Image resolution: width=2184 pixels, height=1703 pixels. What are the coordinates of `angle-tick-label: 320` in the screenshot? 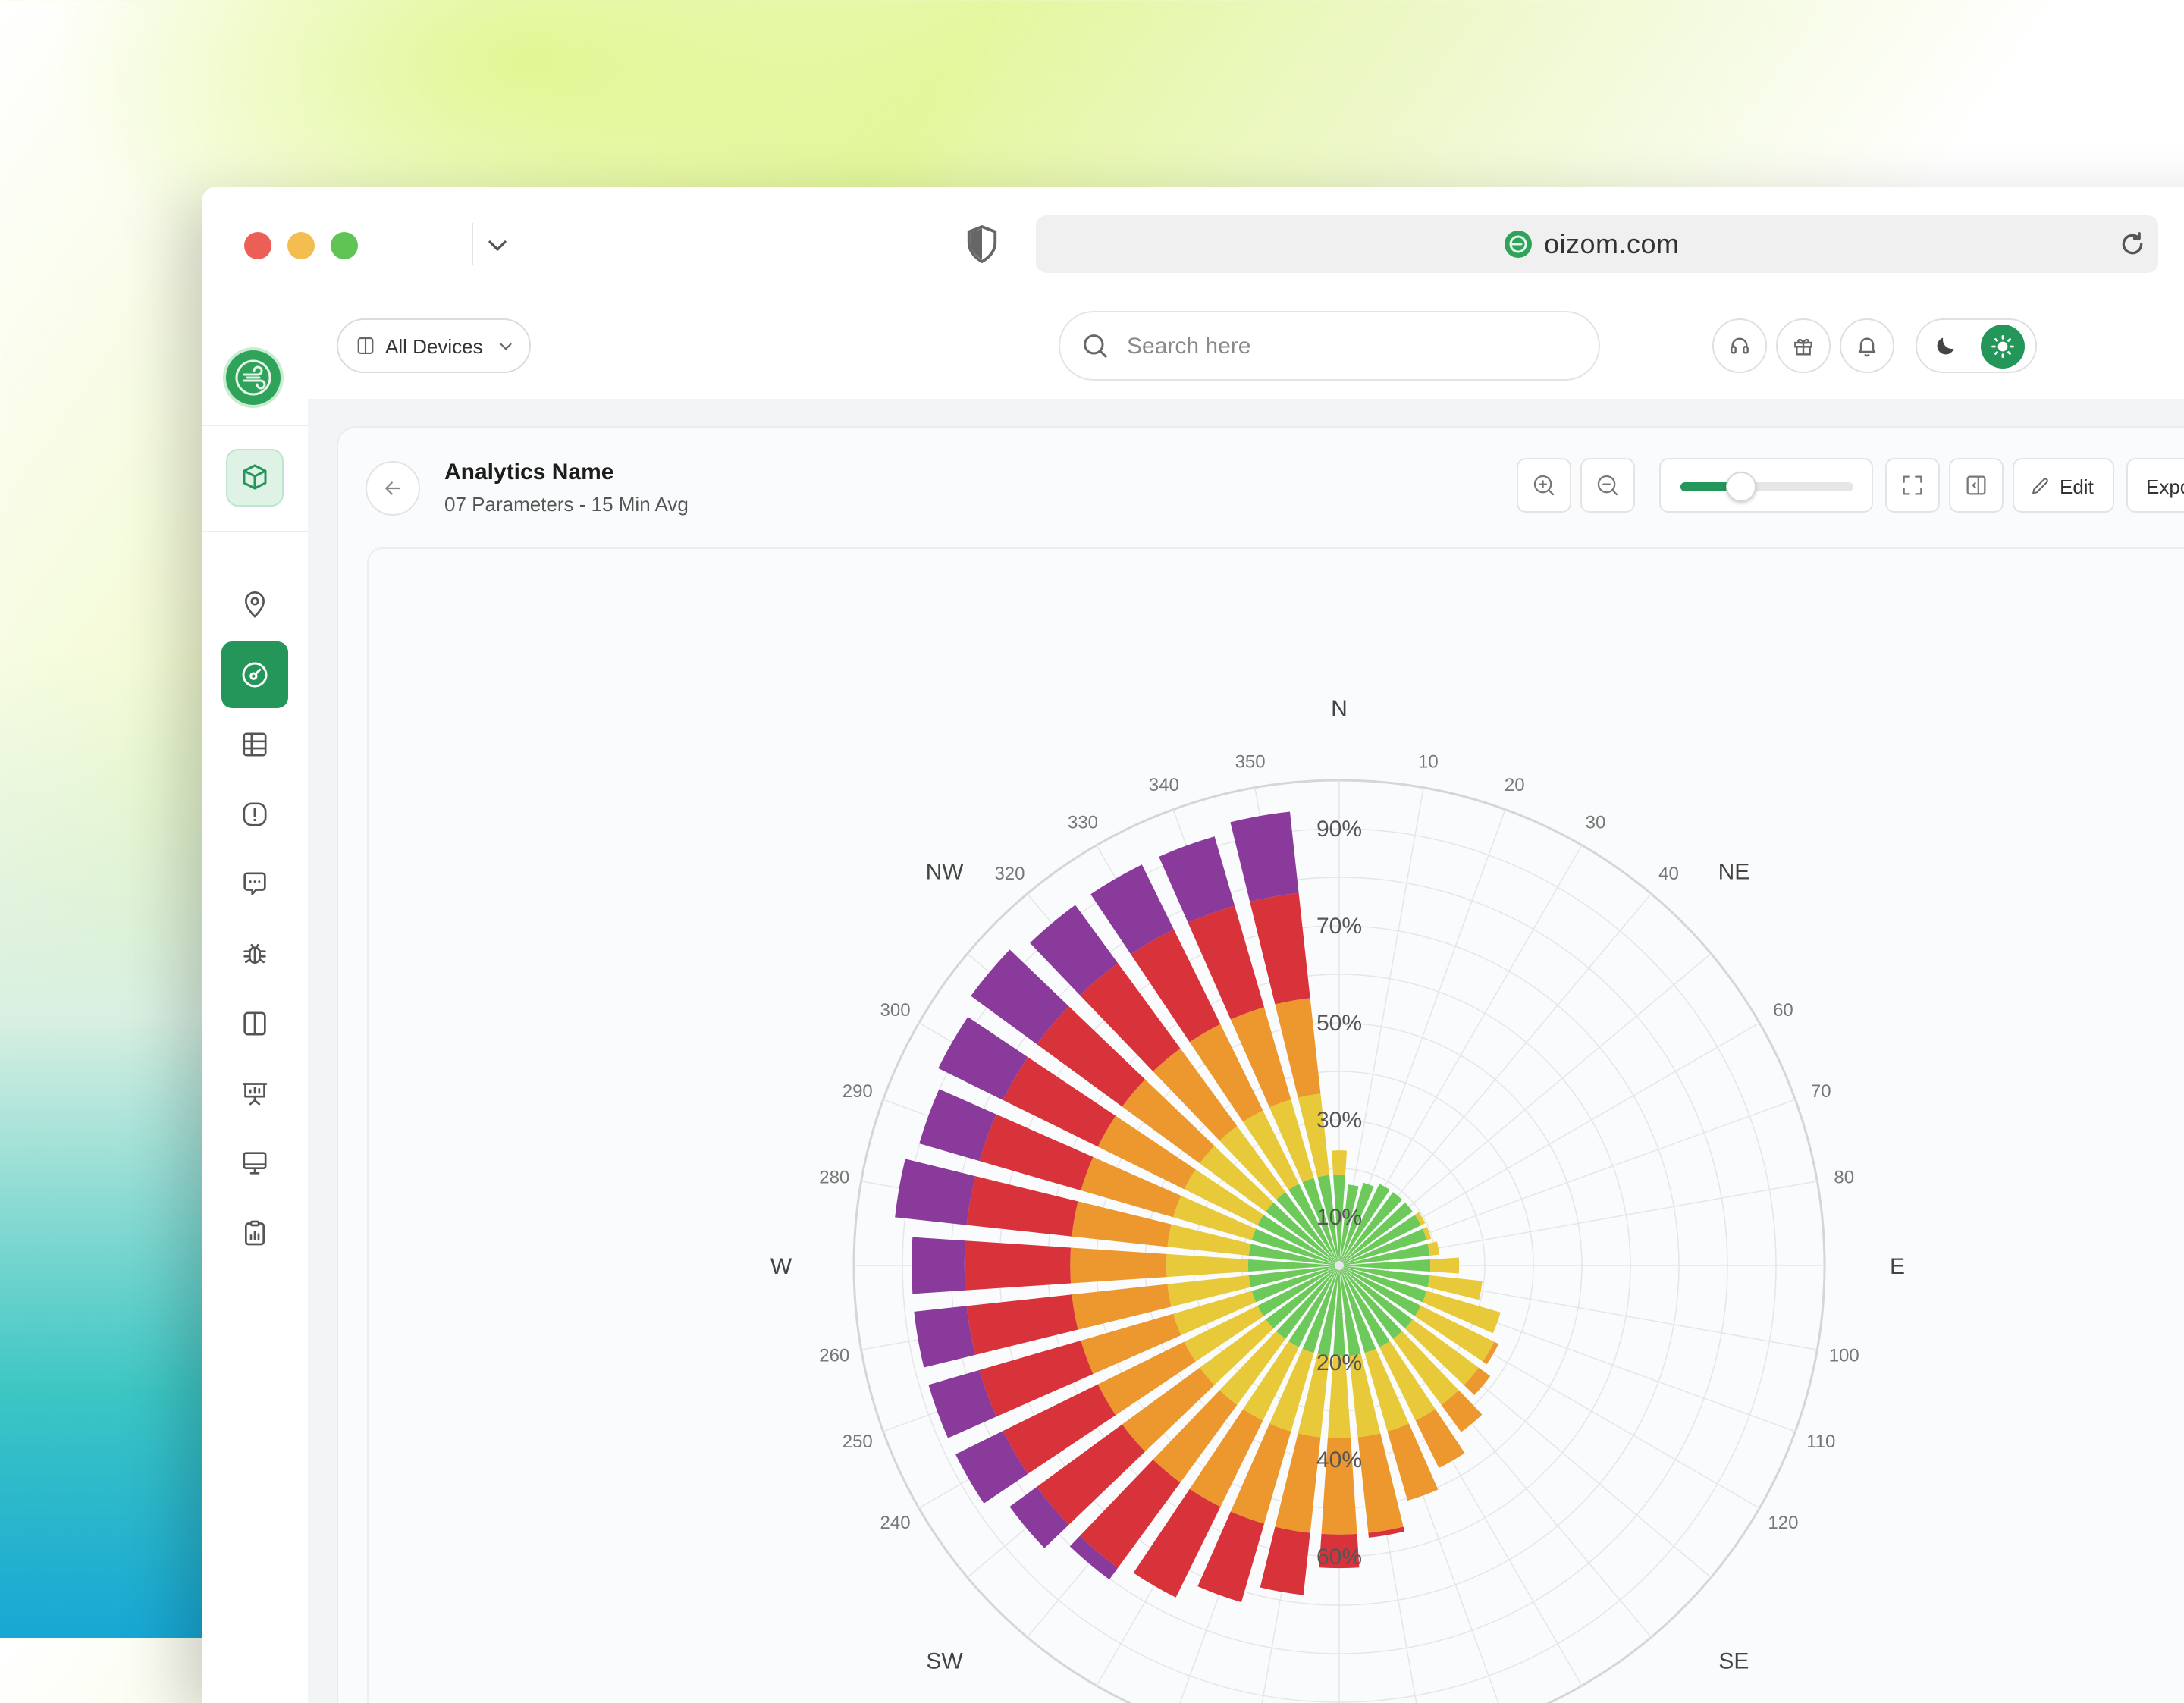 It's located at (1009, 874).